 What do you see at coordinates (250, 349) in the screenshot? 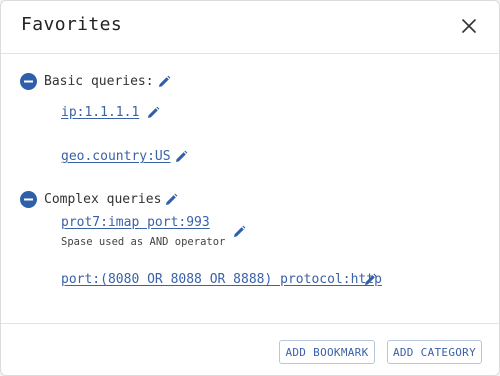
I see `dialog-footer: ADD BOOKMARK ADD CATEGORY` at bounding box center [250, 349].